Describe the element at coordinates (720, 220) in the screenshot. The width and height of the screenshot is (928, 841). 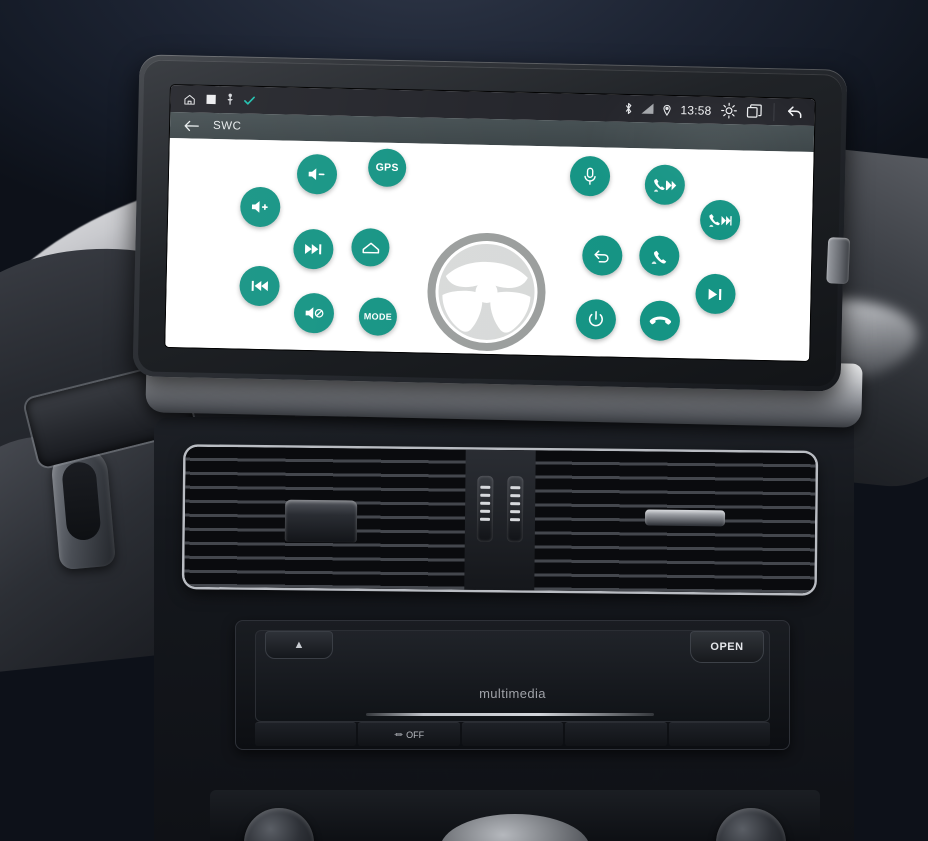
I see `swc-button-call-next` at that location.